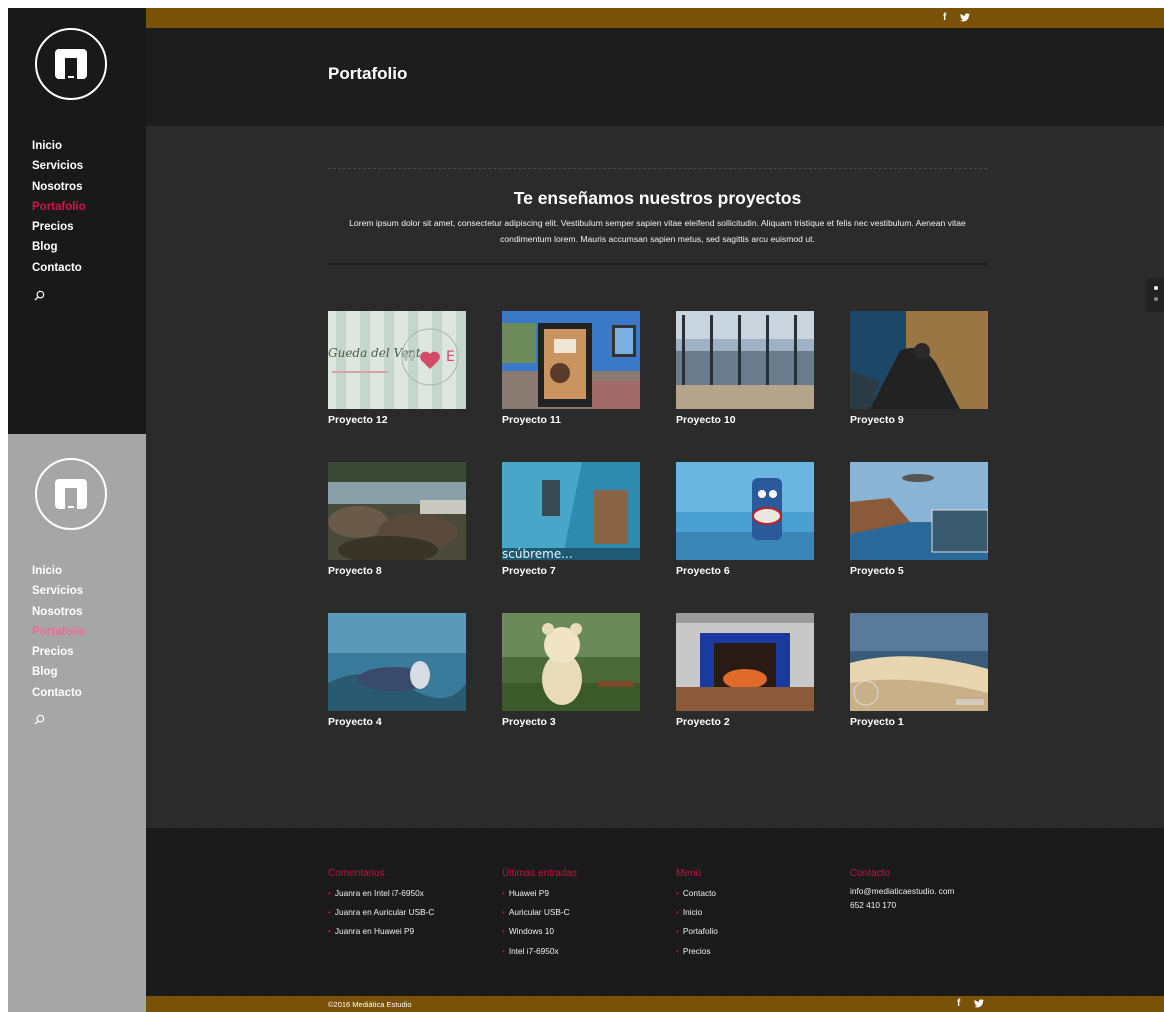 The width and height of the screenshot is (1164, 1012). I want to click on footer-heading: Contacto, so click(870, 873).